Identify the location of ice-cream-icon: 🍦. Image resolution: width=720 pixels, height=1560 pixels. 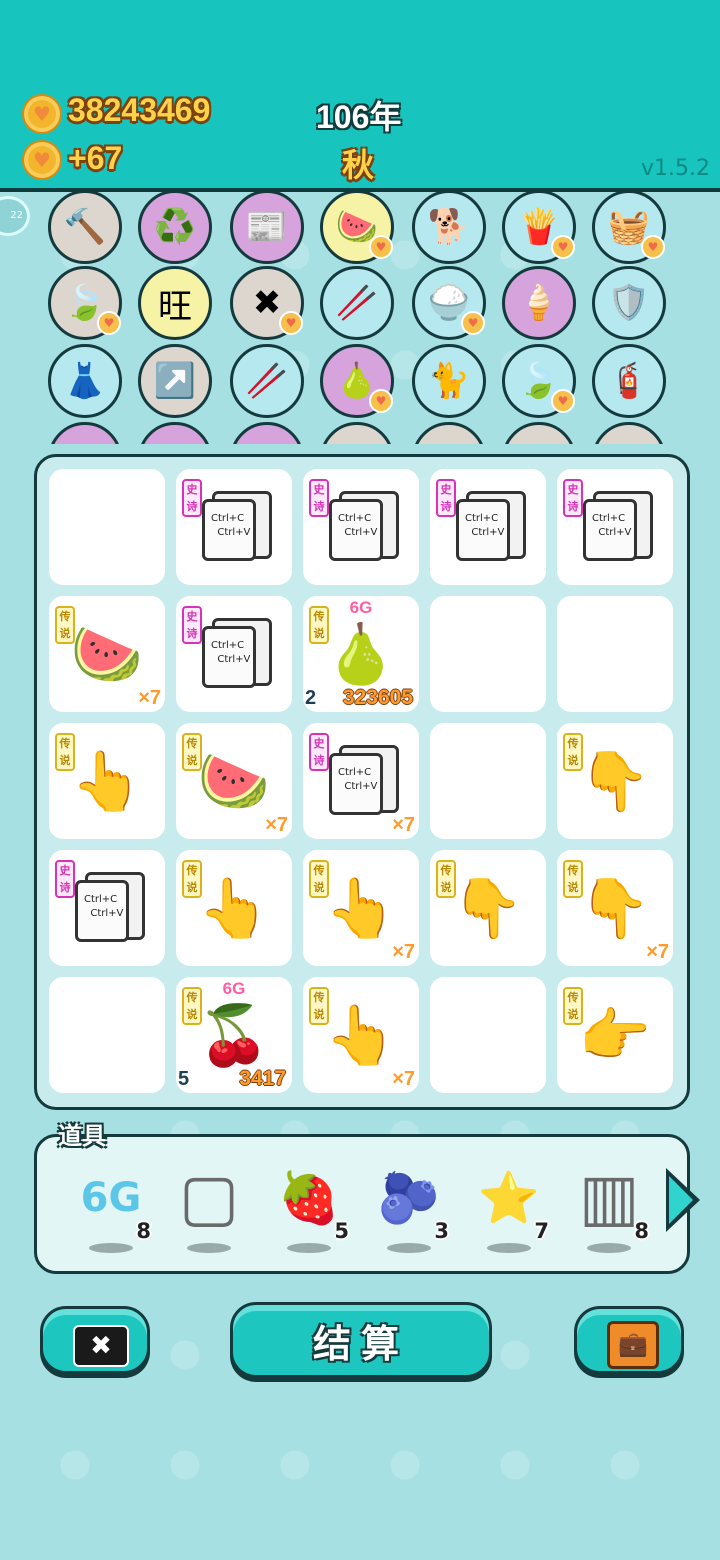
(539, 303).